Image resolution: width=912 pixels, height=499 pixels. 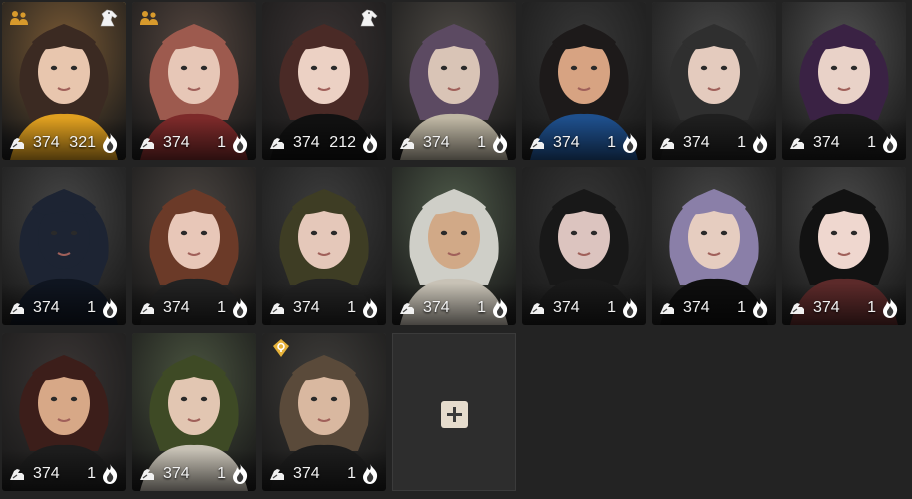 What do you see at coordinates (281, 348) in the screenshot?
I see `gold-badge-icon` at bounding box center [281, 348].